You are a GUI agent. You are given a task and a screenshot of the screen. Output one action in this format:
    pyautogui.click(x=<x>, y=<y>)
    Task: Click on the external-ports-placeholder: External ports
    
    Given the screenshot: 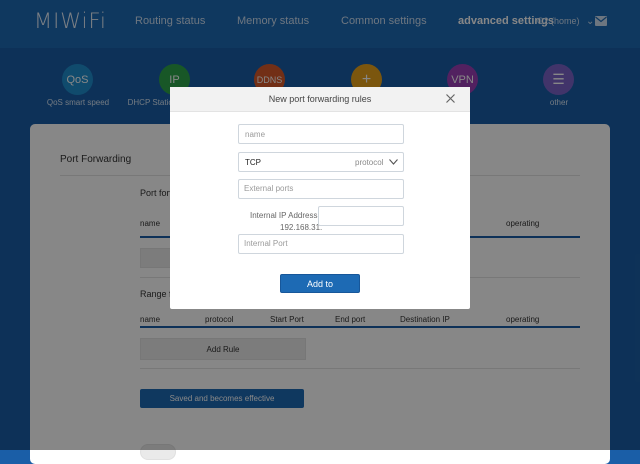 What is the action you would take?
    pyautogui.click(x=269, y=188)
    